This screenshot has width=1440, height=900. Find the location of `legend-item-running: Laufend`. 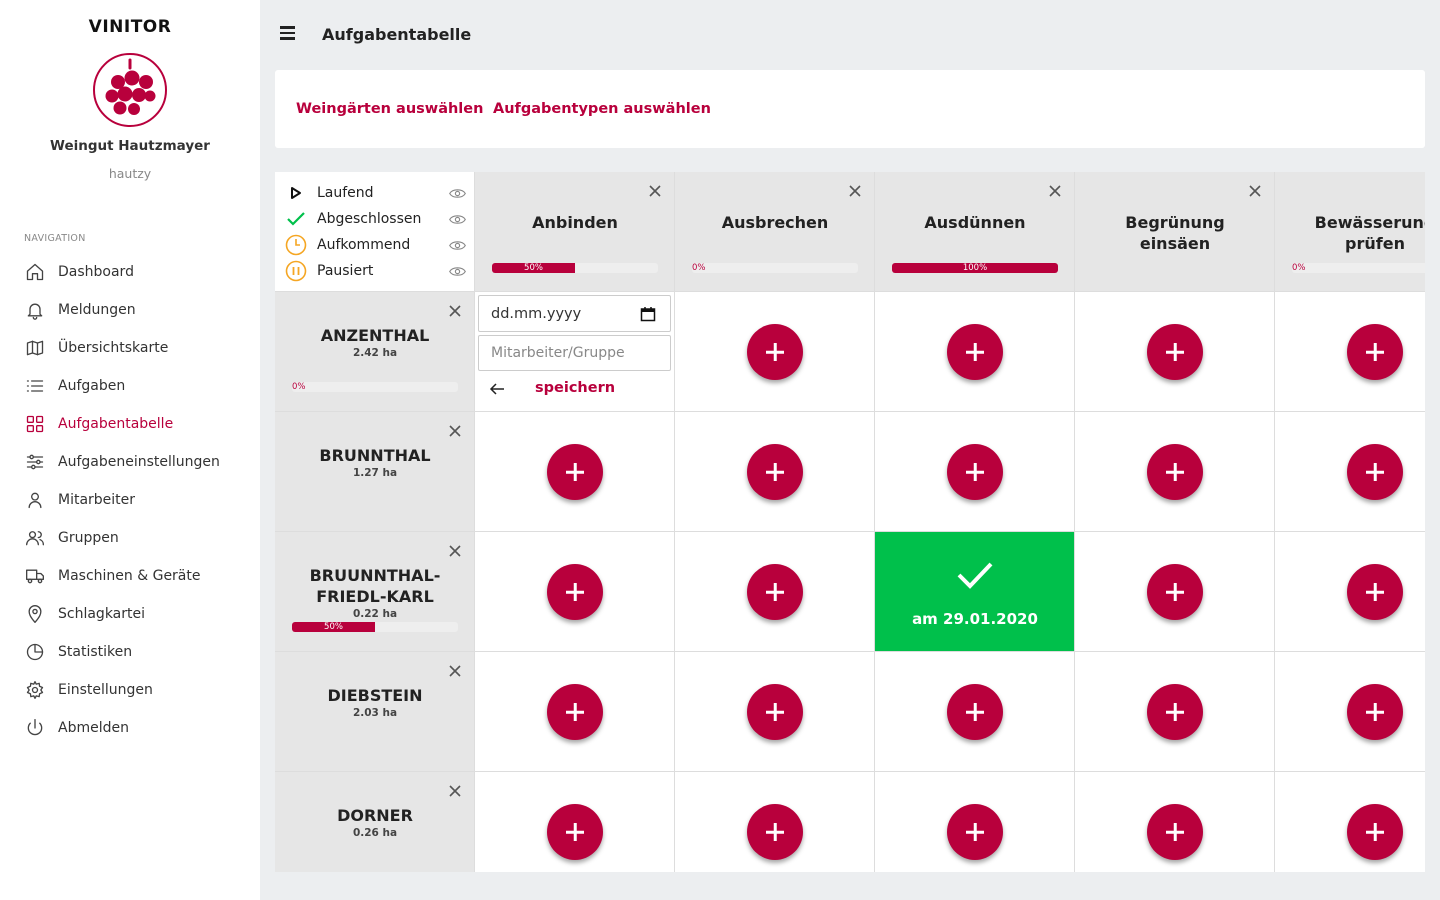

legend-item-running: Laufend is located at coordinates (377, 193).